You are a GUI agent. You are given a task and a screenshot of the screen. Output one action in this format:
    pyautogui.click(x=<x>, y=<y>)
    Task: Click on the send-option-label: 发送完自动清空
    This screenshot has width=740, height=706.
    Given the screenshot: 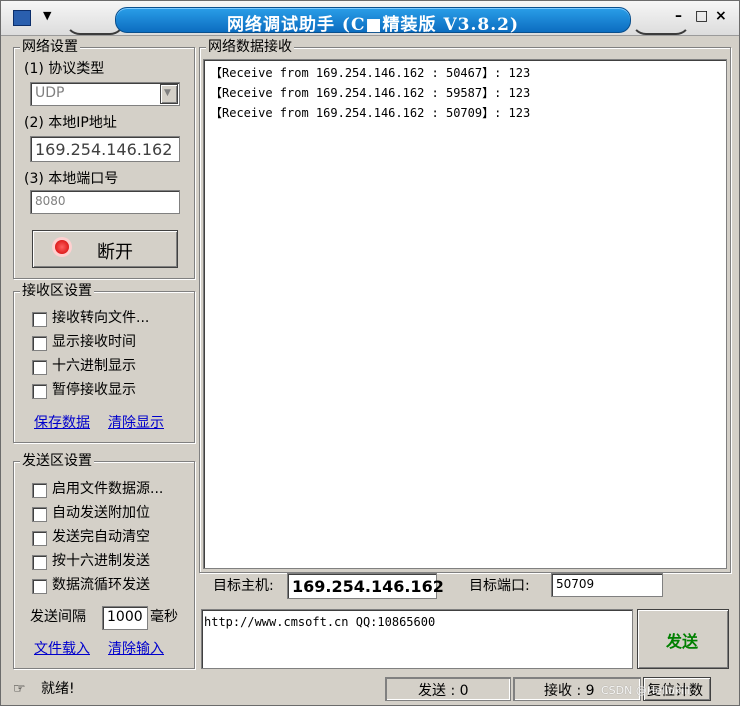 What is the action you would take?
    pyautogui.click(x=101, y=537)
    